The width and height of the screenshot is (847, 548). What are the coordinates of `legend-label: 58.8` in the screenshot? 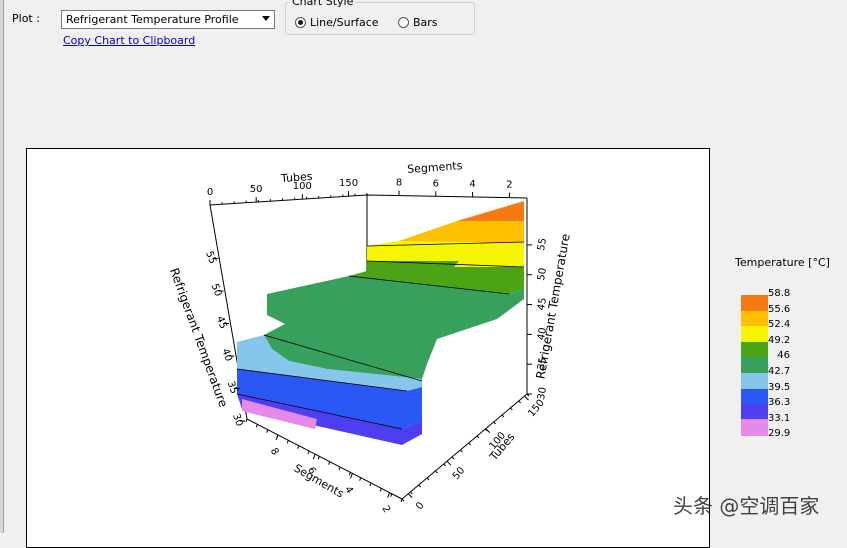 It's located at (779, 293).